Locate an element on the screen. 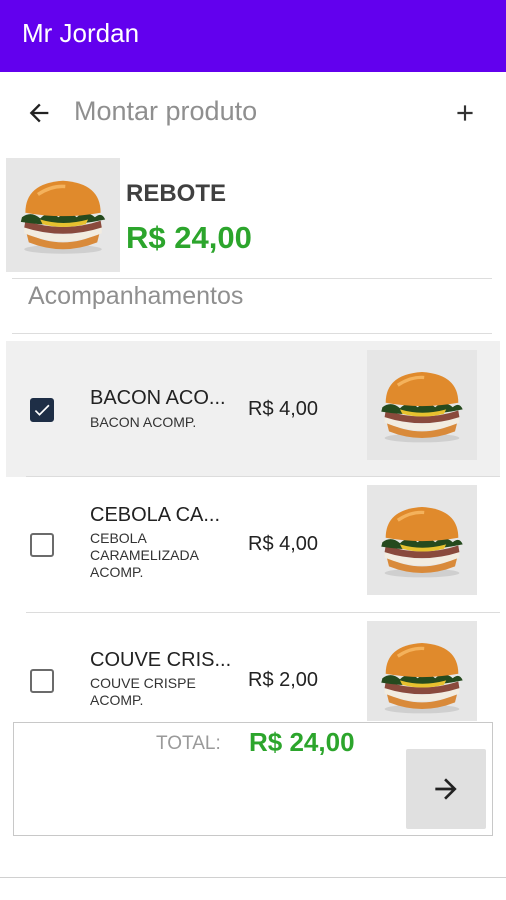 The width and height of the screenshot is (506, 900). plus-icon is located at coordinates (465, 113).